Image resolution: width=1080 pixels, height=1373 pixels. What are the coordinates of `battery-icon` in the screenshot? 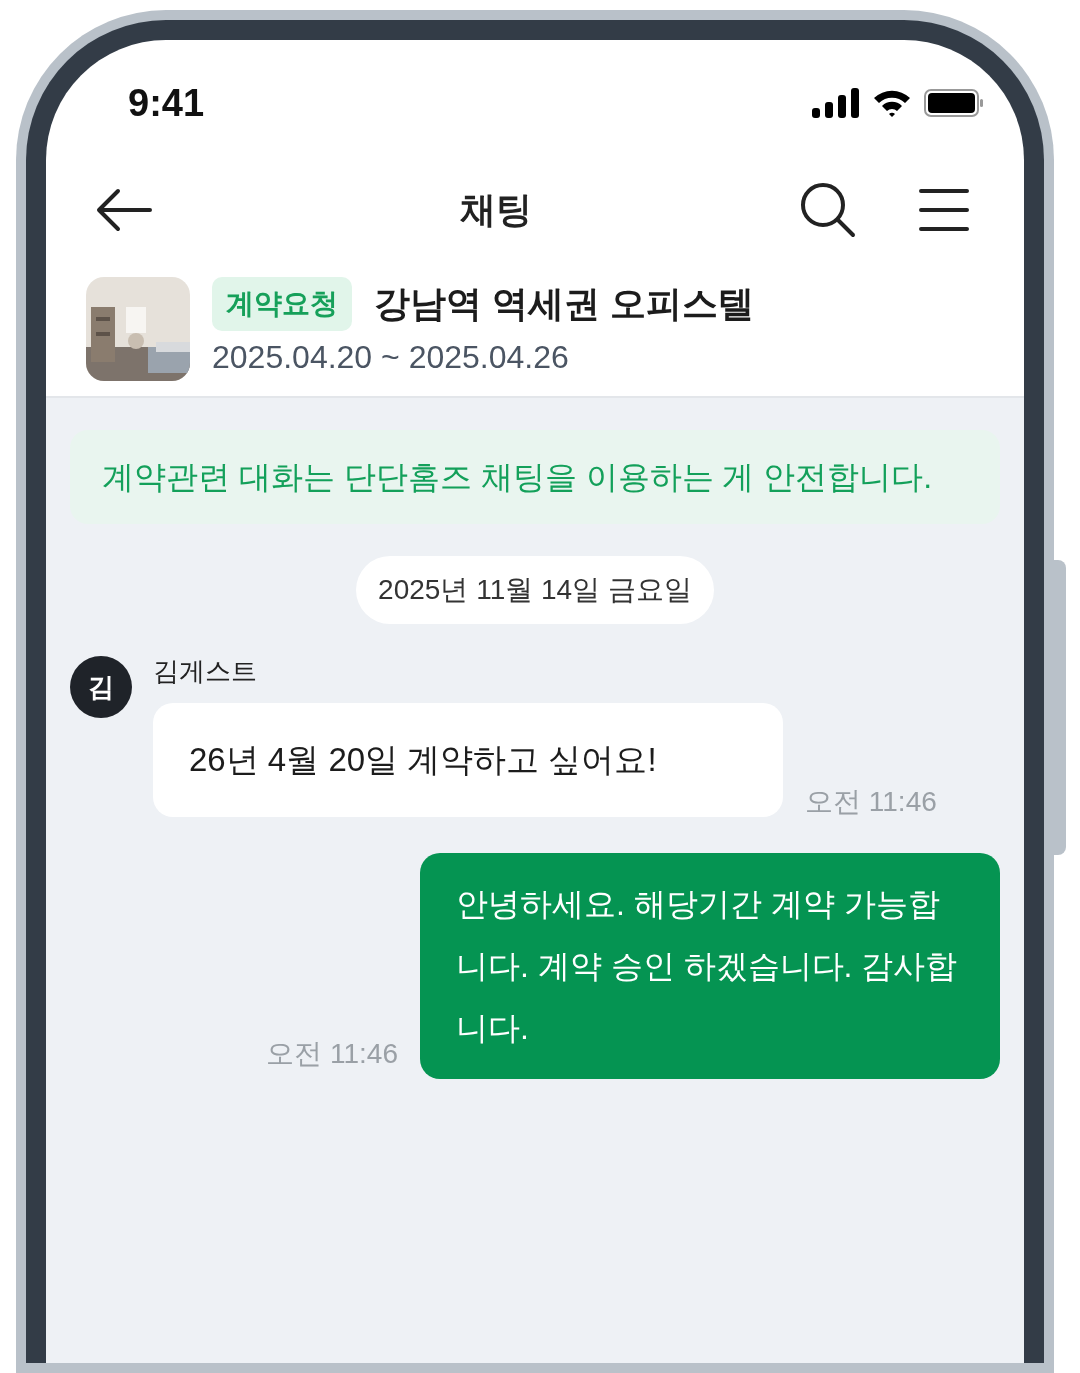 It's located at (954, 103).